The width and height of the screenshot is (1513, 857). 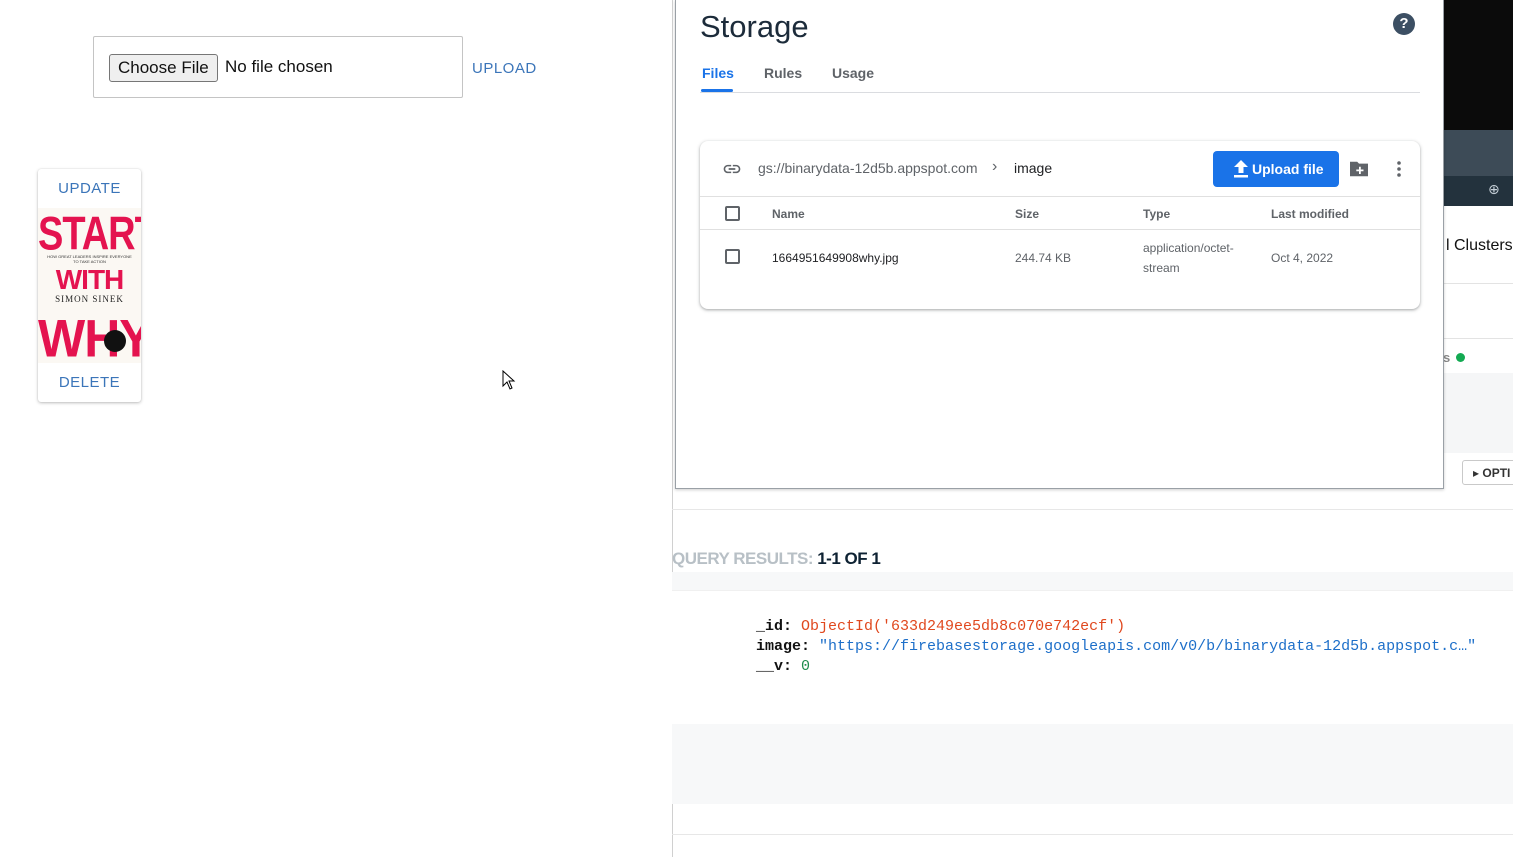 I want to click on cover-seal, so click(x=115, y=341).